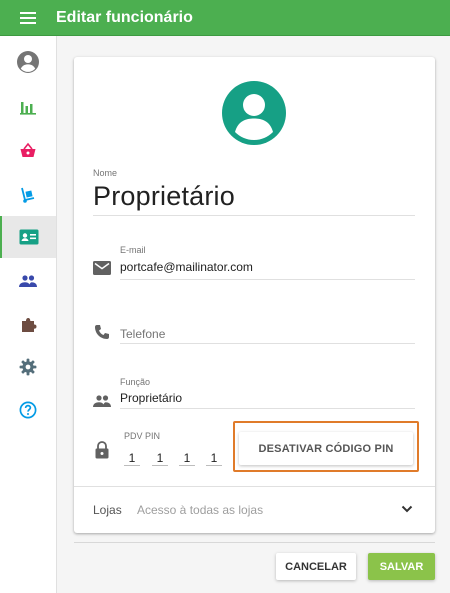  Describe the element at coordinates (254, 486) in the screenshot. I see `stores-divider` at that location.